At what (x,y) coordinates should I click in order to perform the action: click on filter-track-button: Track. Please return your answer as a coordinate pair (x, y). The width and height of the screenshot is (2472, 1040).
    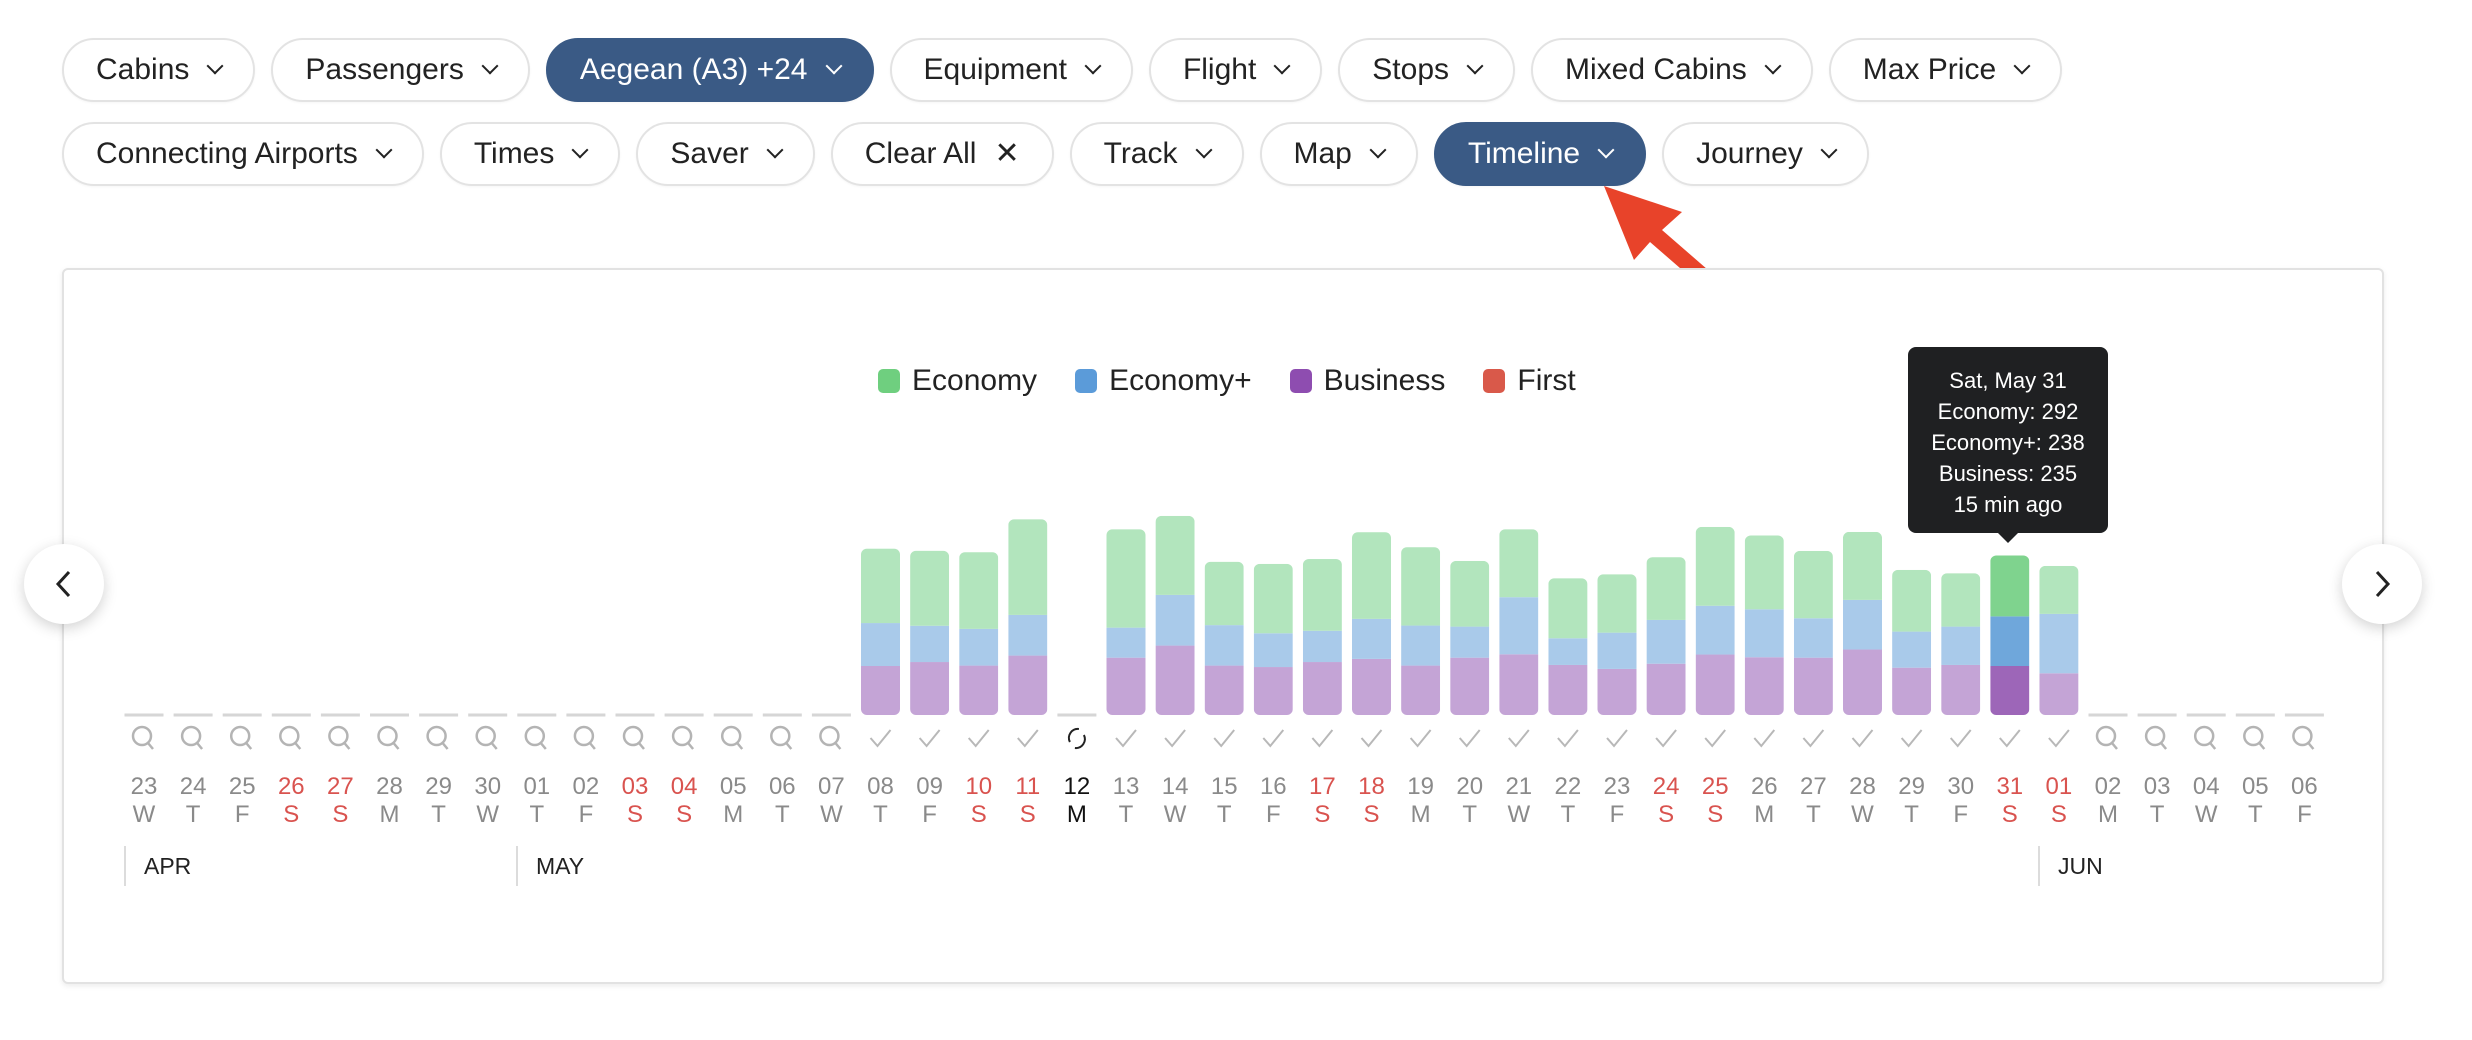
    Looking at the image, I should click on (1156, 154).